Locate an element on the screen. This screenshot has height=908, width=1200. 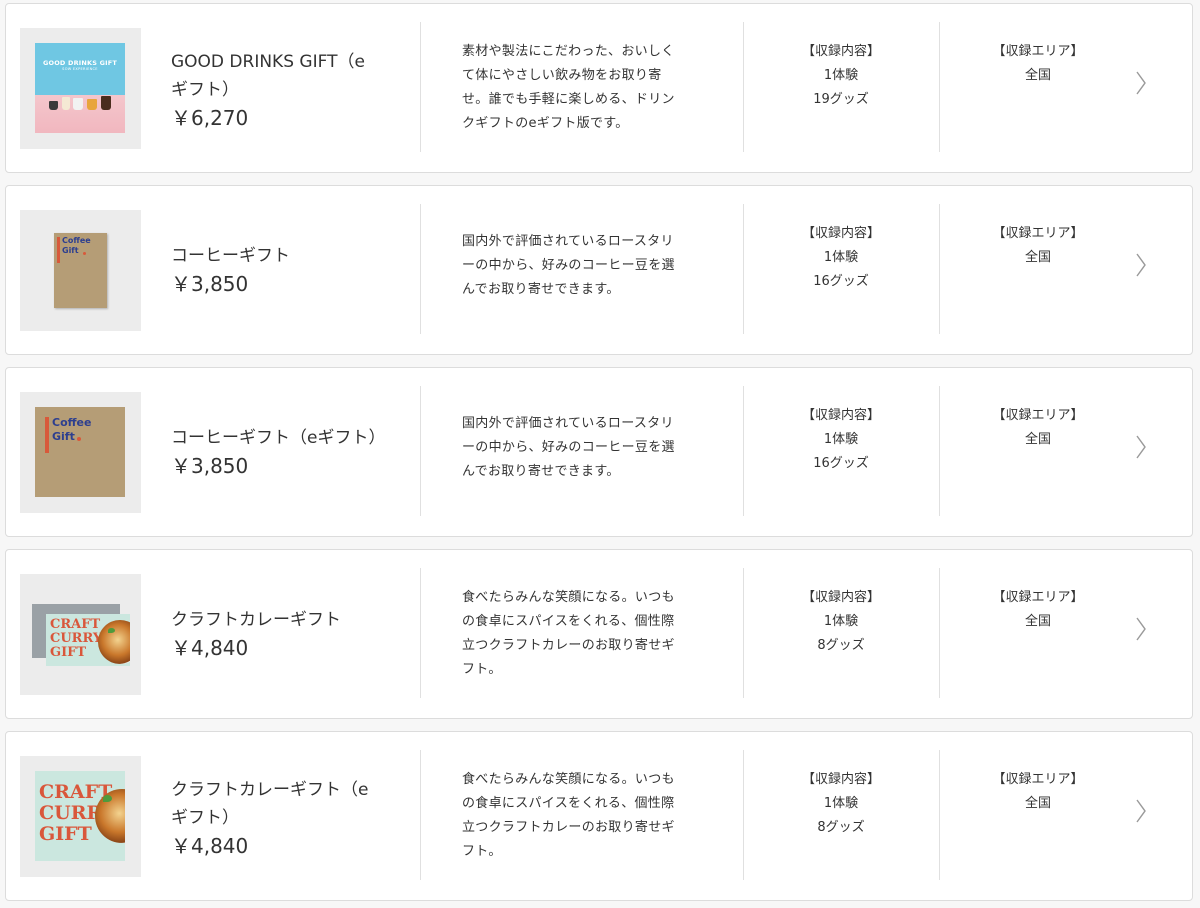
description-line: んでお取り寄せできます。 is located at coordinates (541, 289).